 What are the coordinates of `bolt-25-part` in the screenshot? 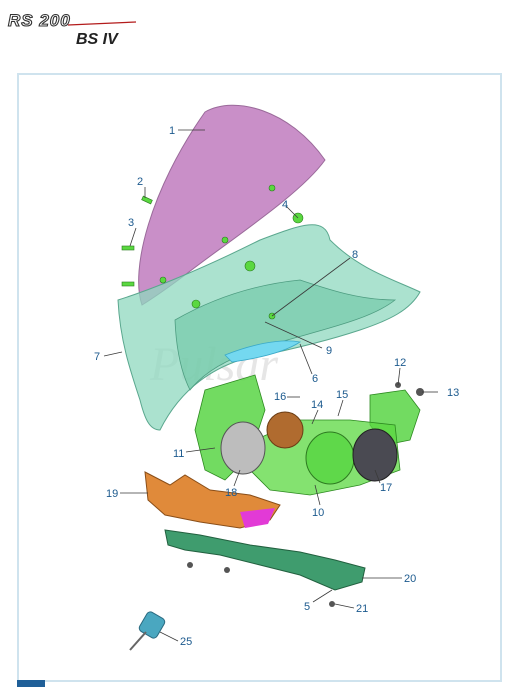 It's located at (147, 631).